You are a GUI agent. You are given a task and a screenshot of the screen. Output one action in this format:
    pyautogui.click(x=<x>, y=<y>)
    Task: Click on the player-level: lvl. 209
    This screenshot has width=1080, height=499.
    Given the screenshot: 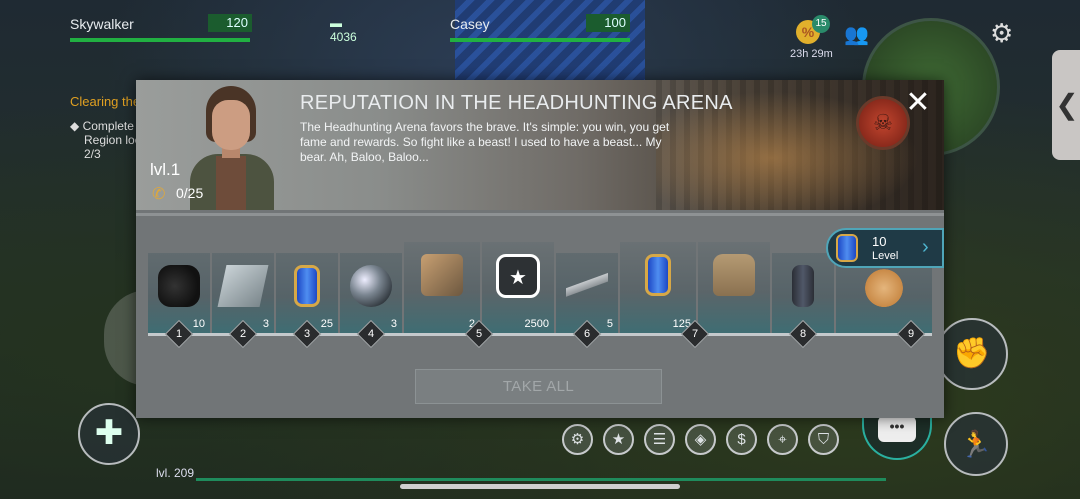 What is the action you would take?
    pyautogui.click(x=175, y=473)
    